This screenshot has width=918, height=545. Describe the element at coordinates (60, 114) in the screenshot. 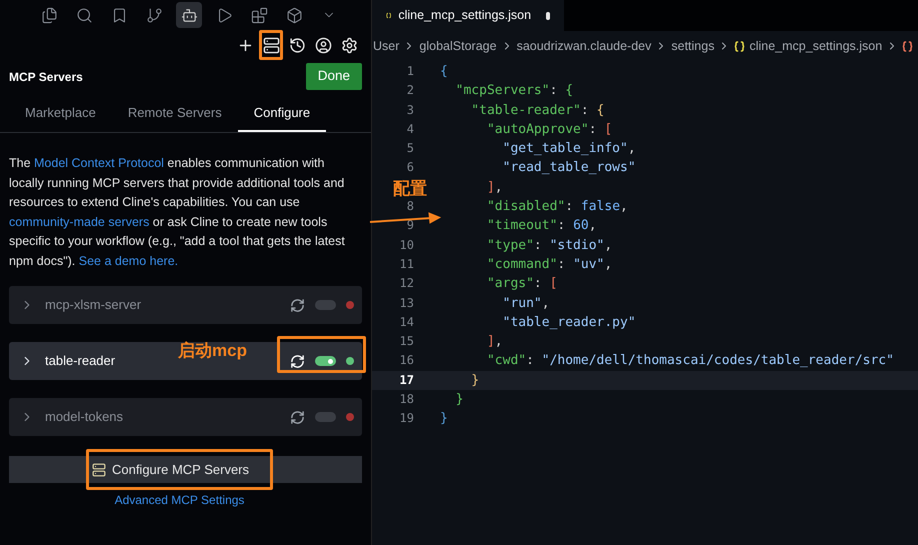

I see `tab: Marketplace` at that location.